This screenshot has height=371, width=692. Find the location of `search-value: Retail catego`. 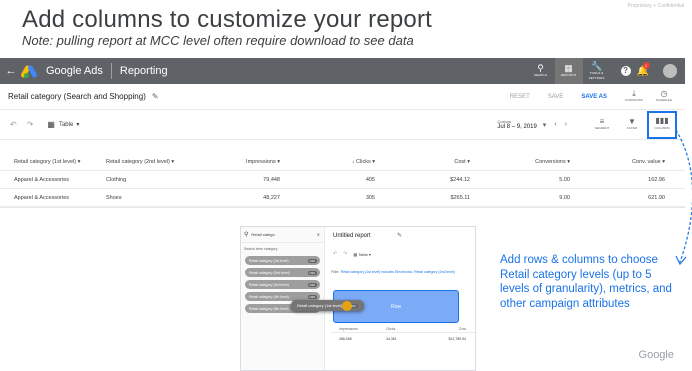

search-value: Retail catego is located at coordinates (263, 234).